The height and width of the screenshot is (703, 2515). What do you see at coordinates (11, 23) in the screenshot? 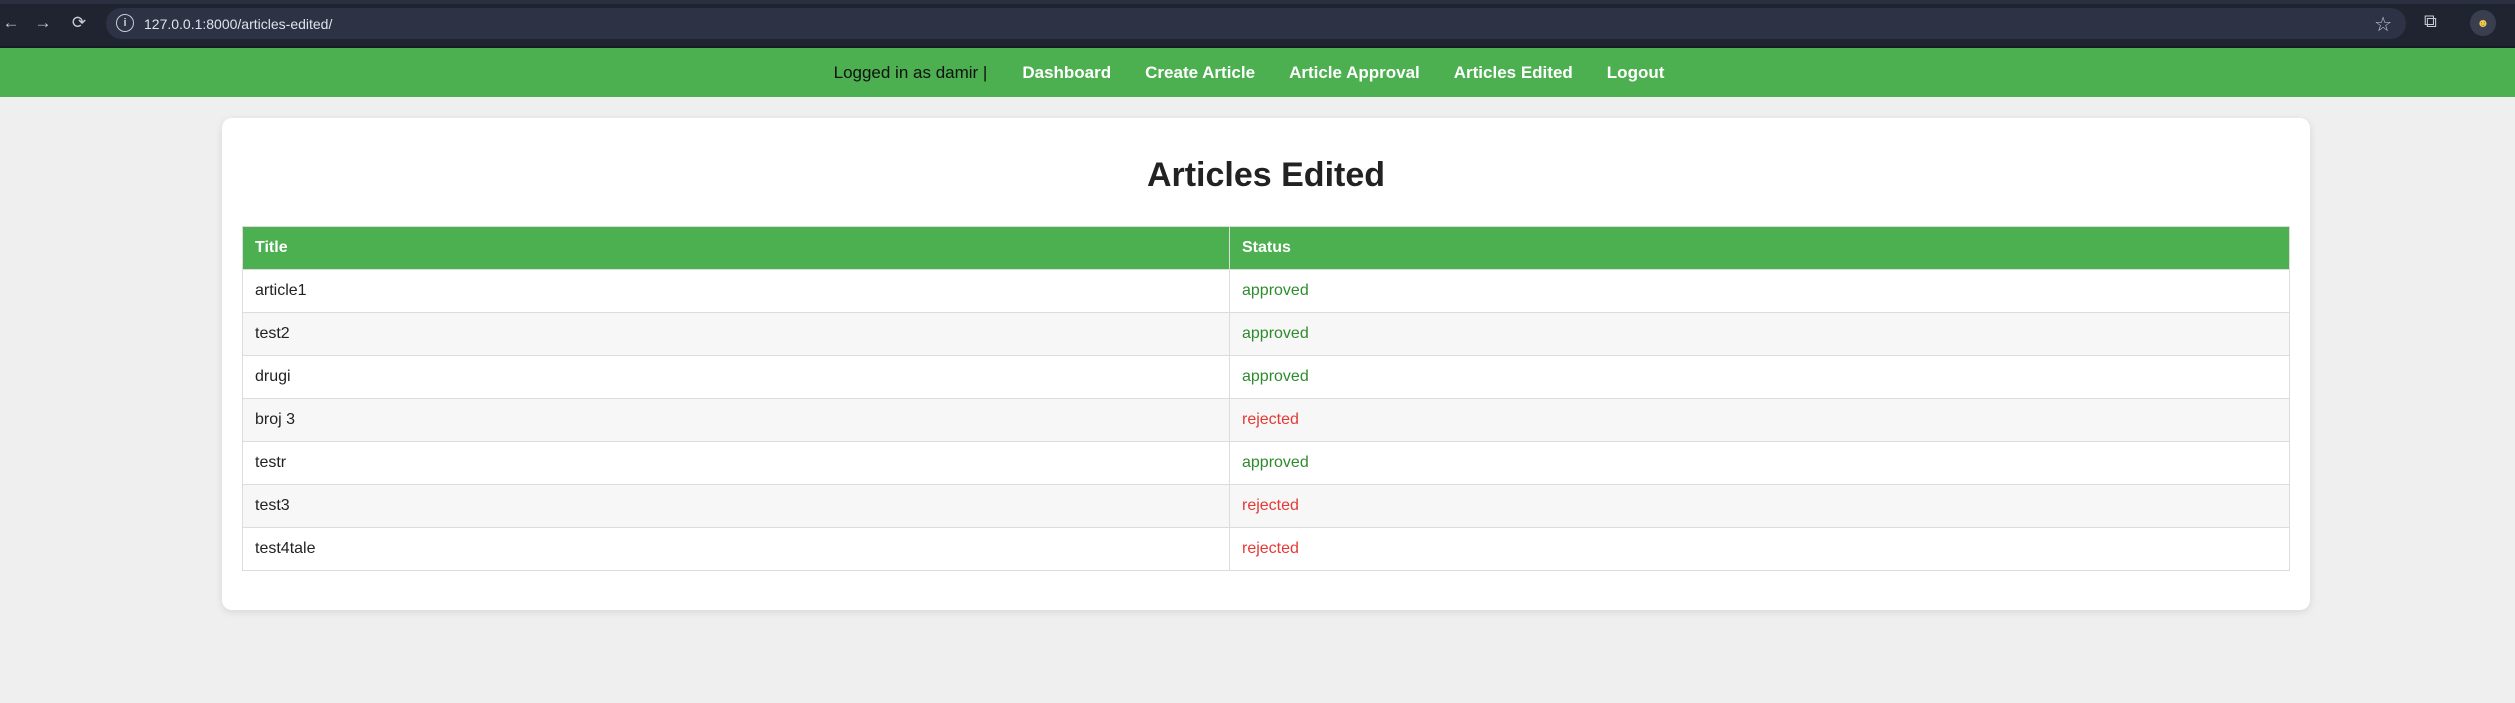
I see `back-icon: ←` at bounding box center [11, 23].